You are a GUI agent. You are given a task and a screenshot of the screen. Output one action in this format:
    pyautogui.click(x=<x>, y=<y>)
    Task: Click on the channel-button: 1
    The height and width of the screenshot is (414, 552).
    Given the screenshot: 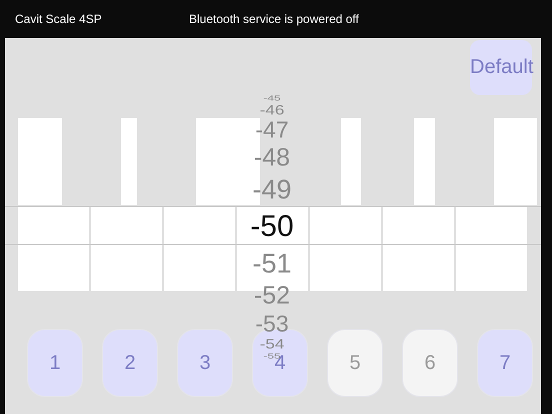 What is the action you would take?
    pyautogui.click(x=55, y=363)
    